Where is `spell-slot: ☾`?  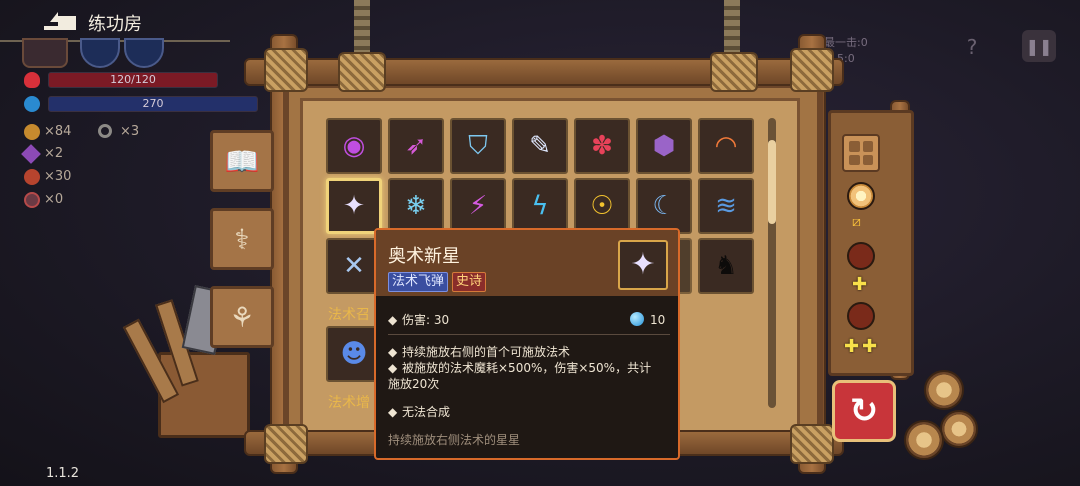 spell-slot: ☾ is located at coordinates (664, 206).